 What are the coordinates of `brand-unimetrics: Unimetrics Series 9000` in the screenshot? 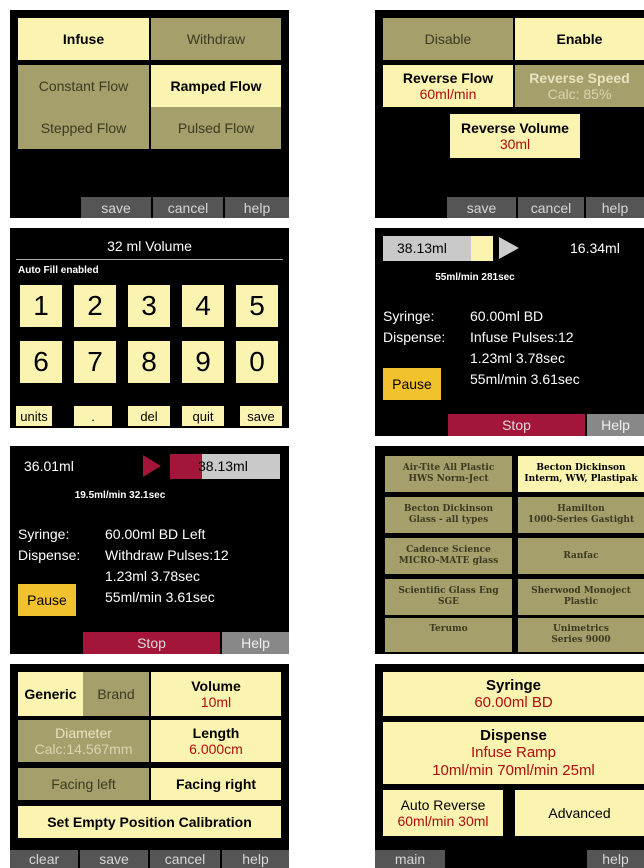 It's located at (581, 635).